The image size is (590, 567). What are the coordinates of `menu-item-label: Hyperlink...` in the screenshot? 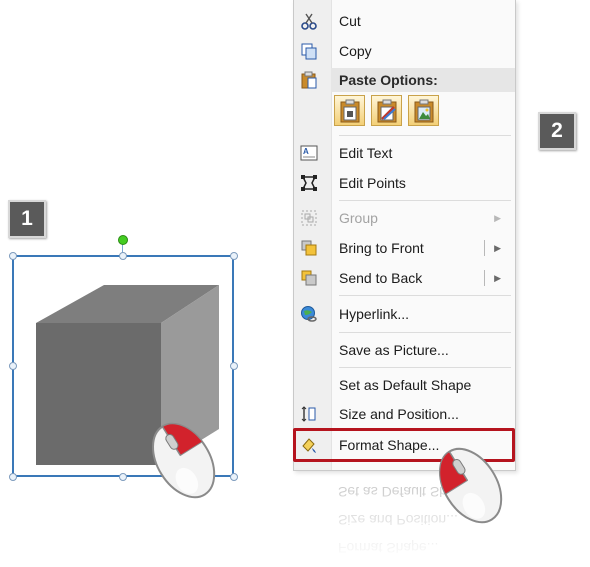 It's located at (374, 314).